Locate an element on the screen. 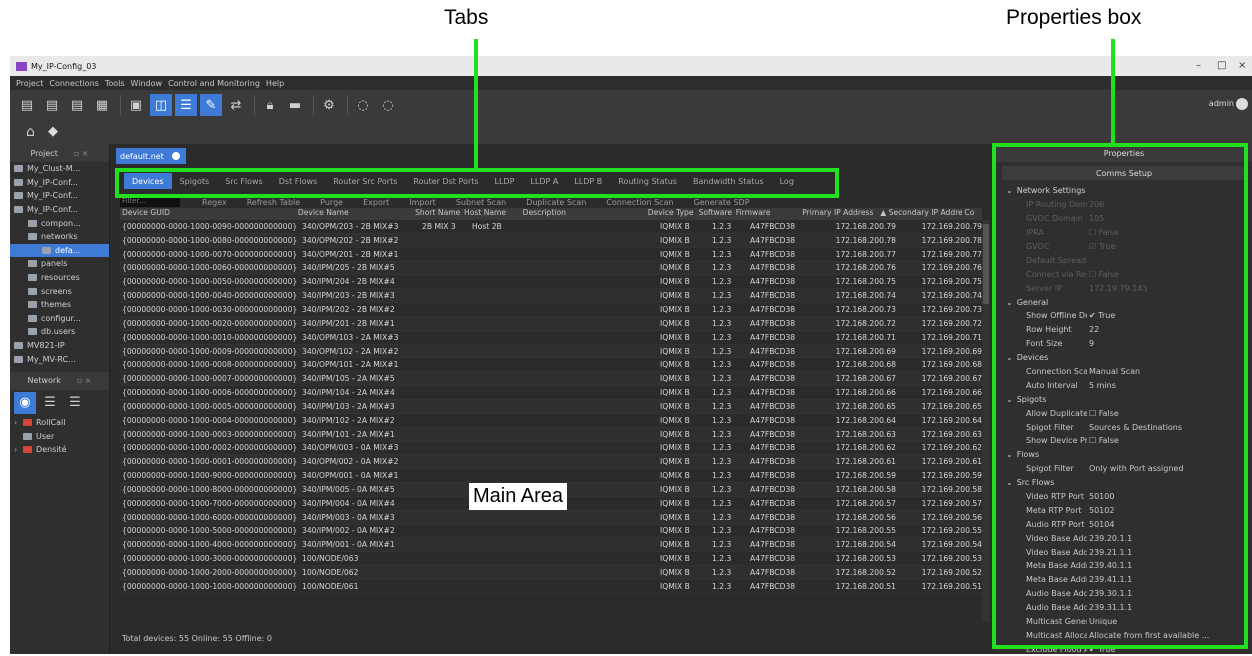 Image resolution: width=1252 pixels, height=656 pixels. project-tree-item: MV821-IP is located at coordinates (59, 346).